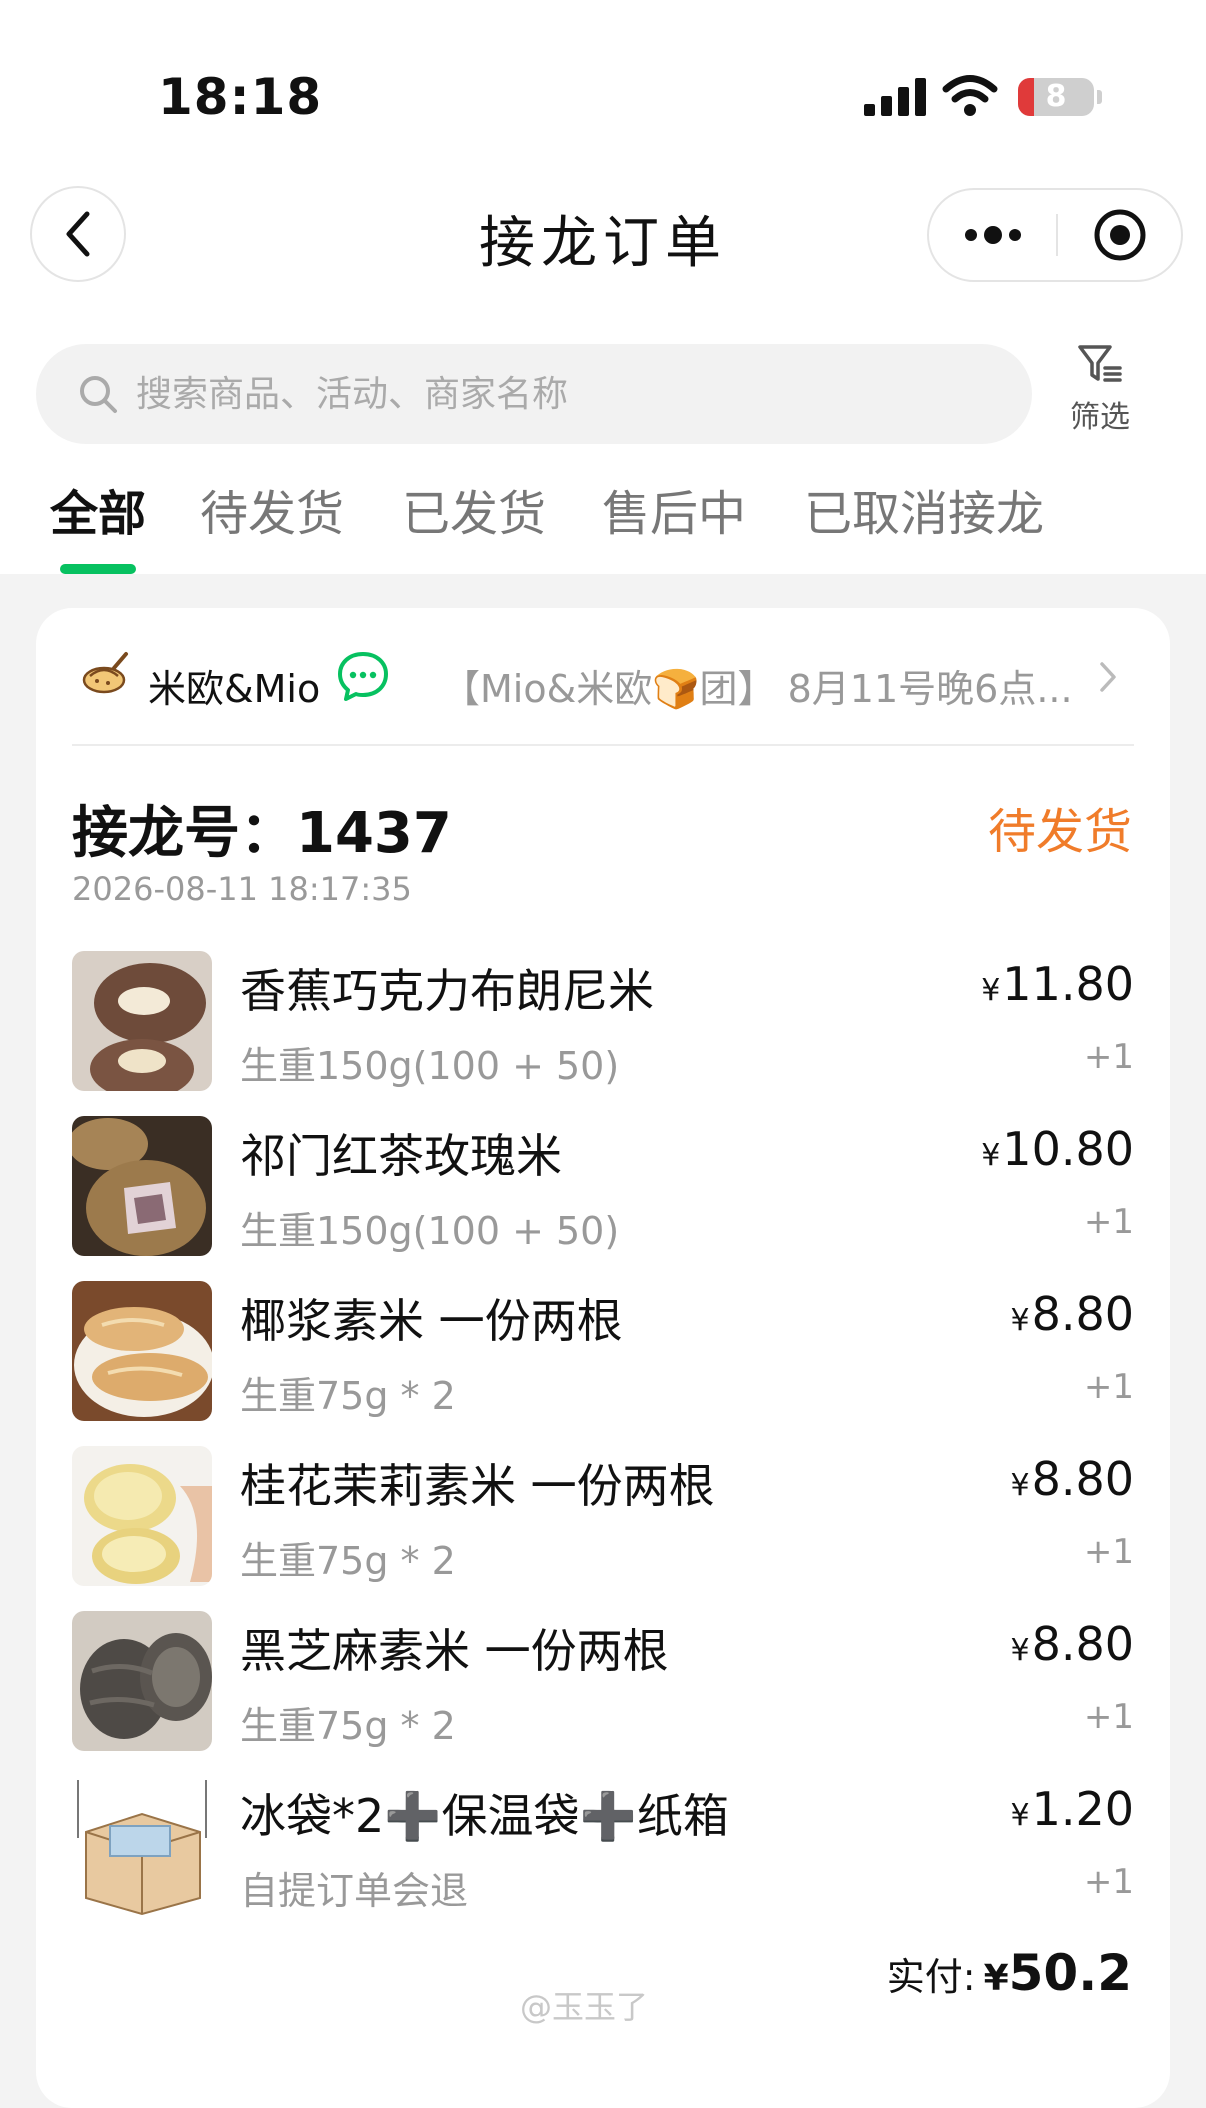 The image size is (1206, 2108). What do you see at coordinates (363, 676) in the screenshot?
I see `chat-icon` at bounding box center [363, 676].